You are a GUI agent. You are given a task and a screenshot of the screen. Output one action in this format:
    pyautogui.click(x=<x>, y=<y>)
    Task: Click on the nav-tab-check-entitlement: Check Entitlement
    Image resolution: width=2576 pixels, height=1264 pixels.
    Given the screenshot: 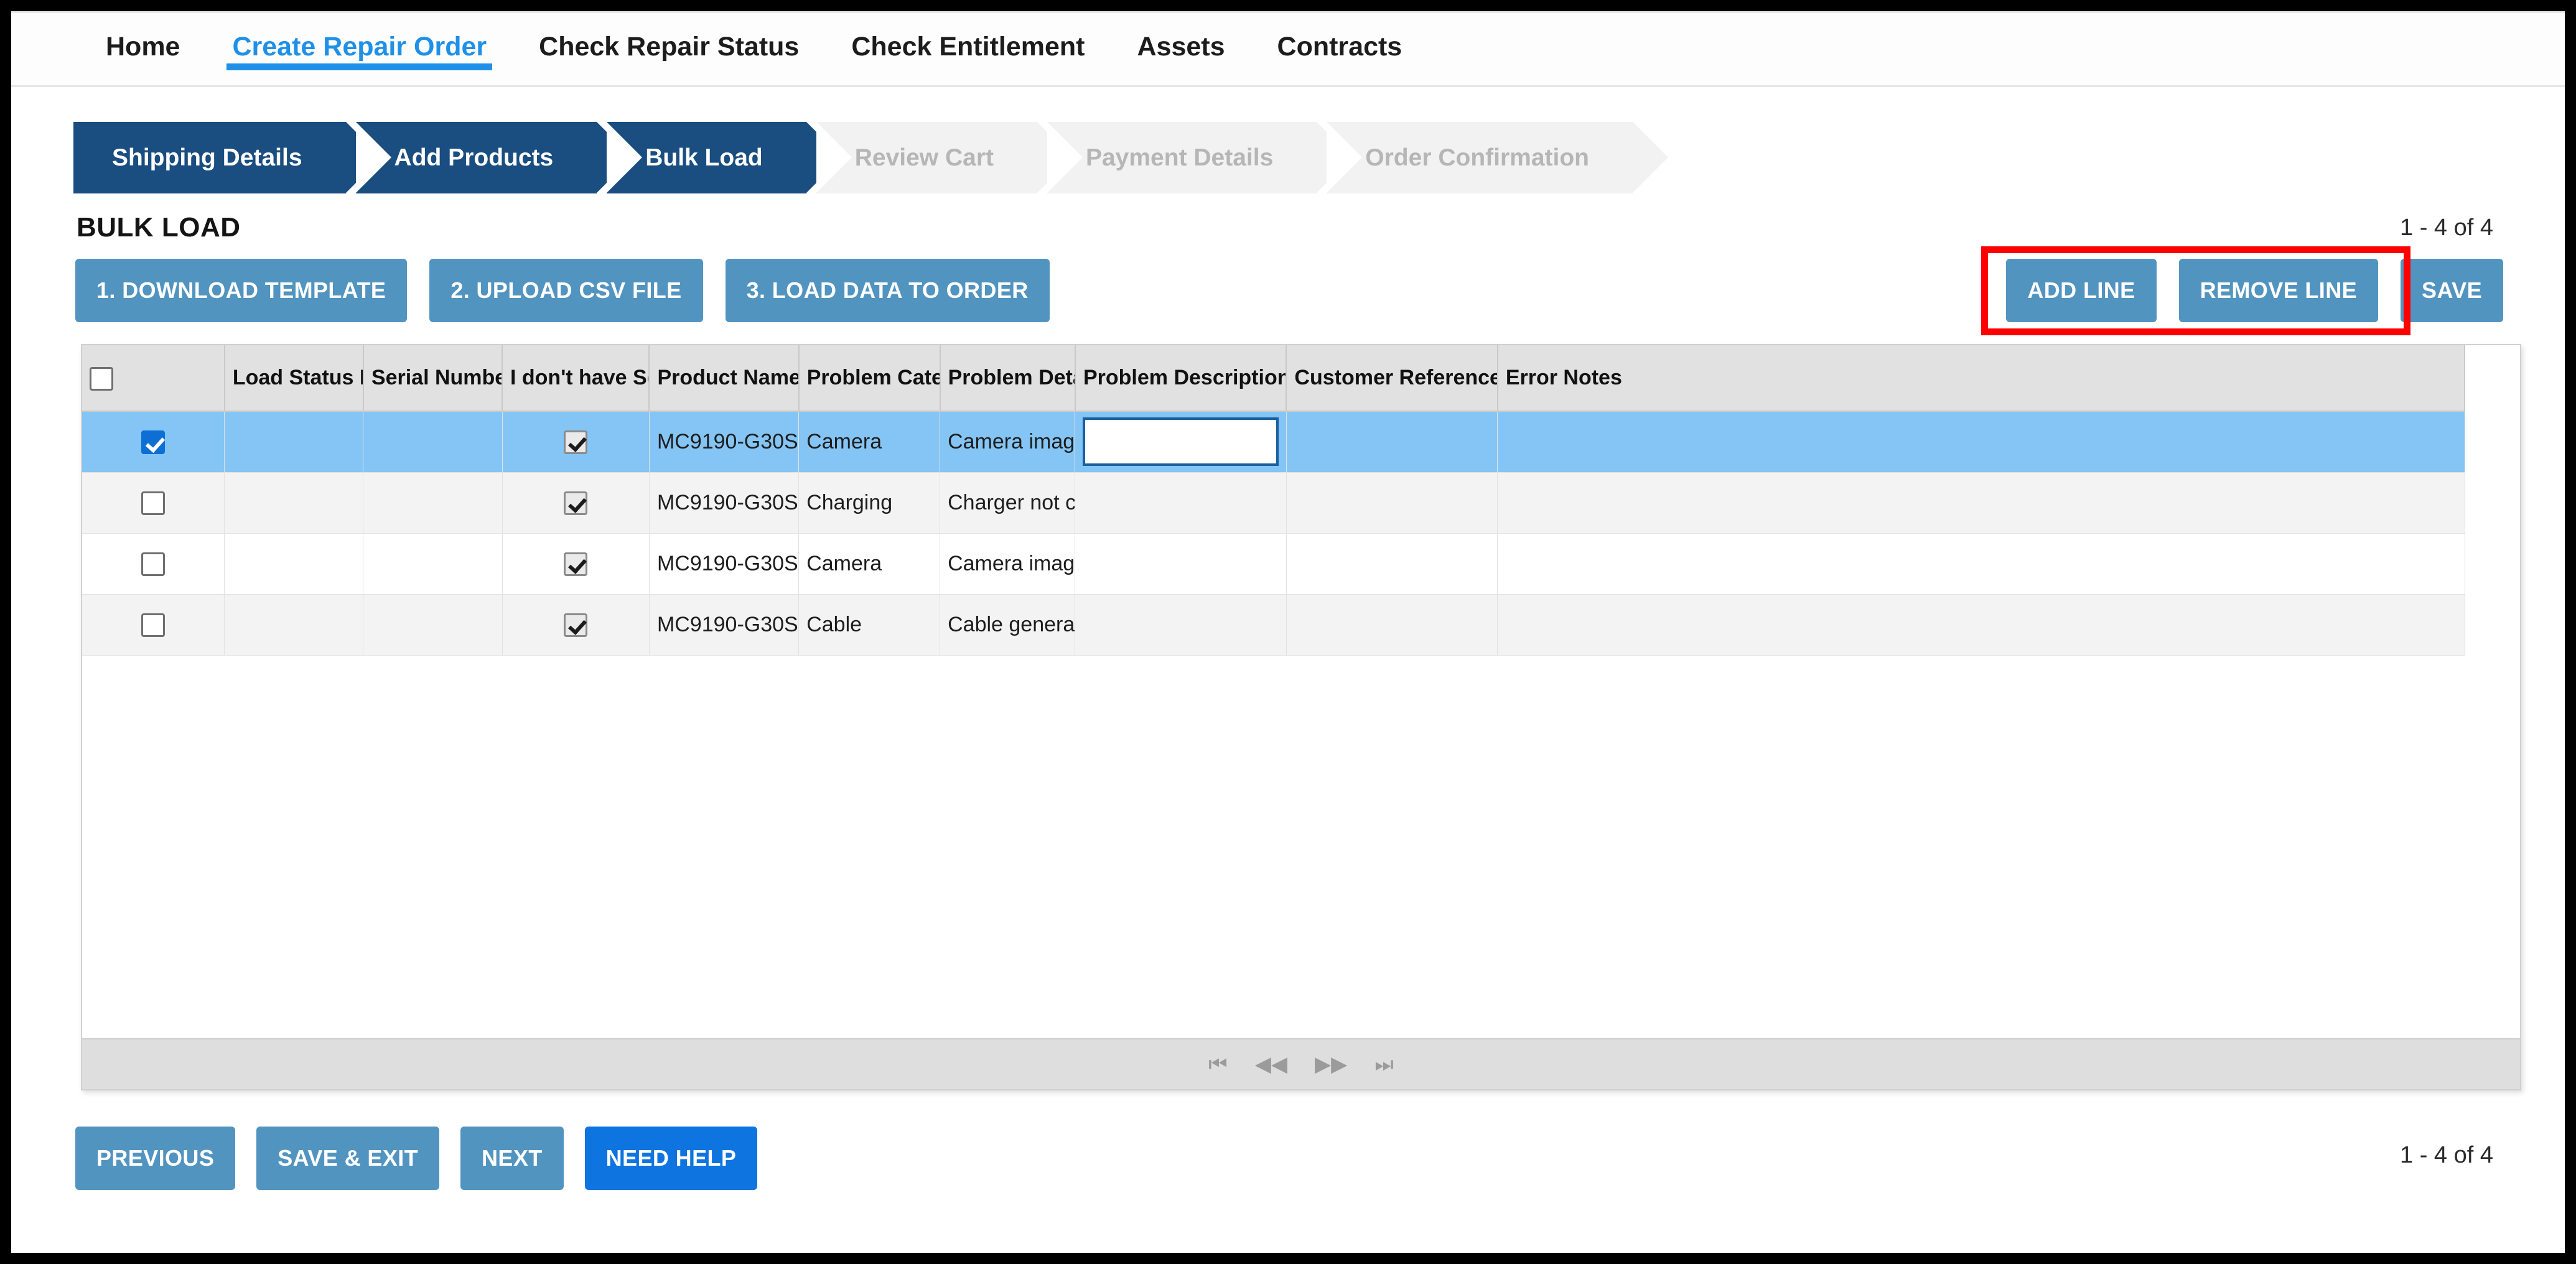 What is the action you would take?
    pyautogui.click(x=968, y=49)
    